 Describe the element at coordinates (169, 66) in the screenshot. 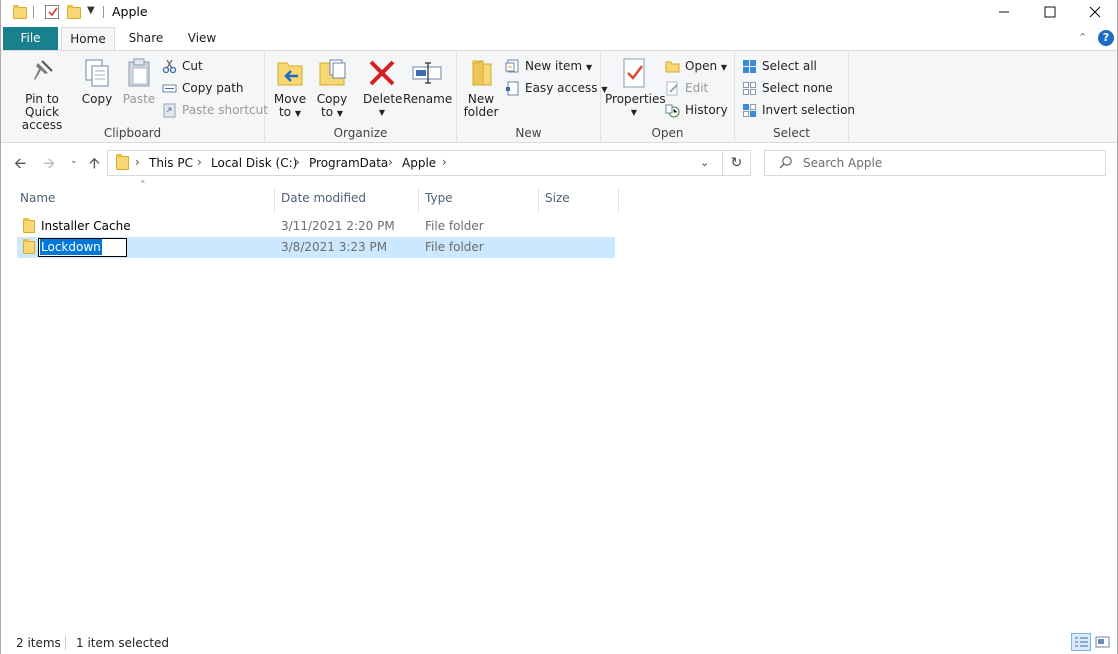

I see `scissors-icon` at that location.